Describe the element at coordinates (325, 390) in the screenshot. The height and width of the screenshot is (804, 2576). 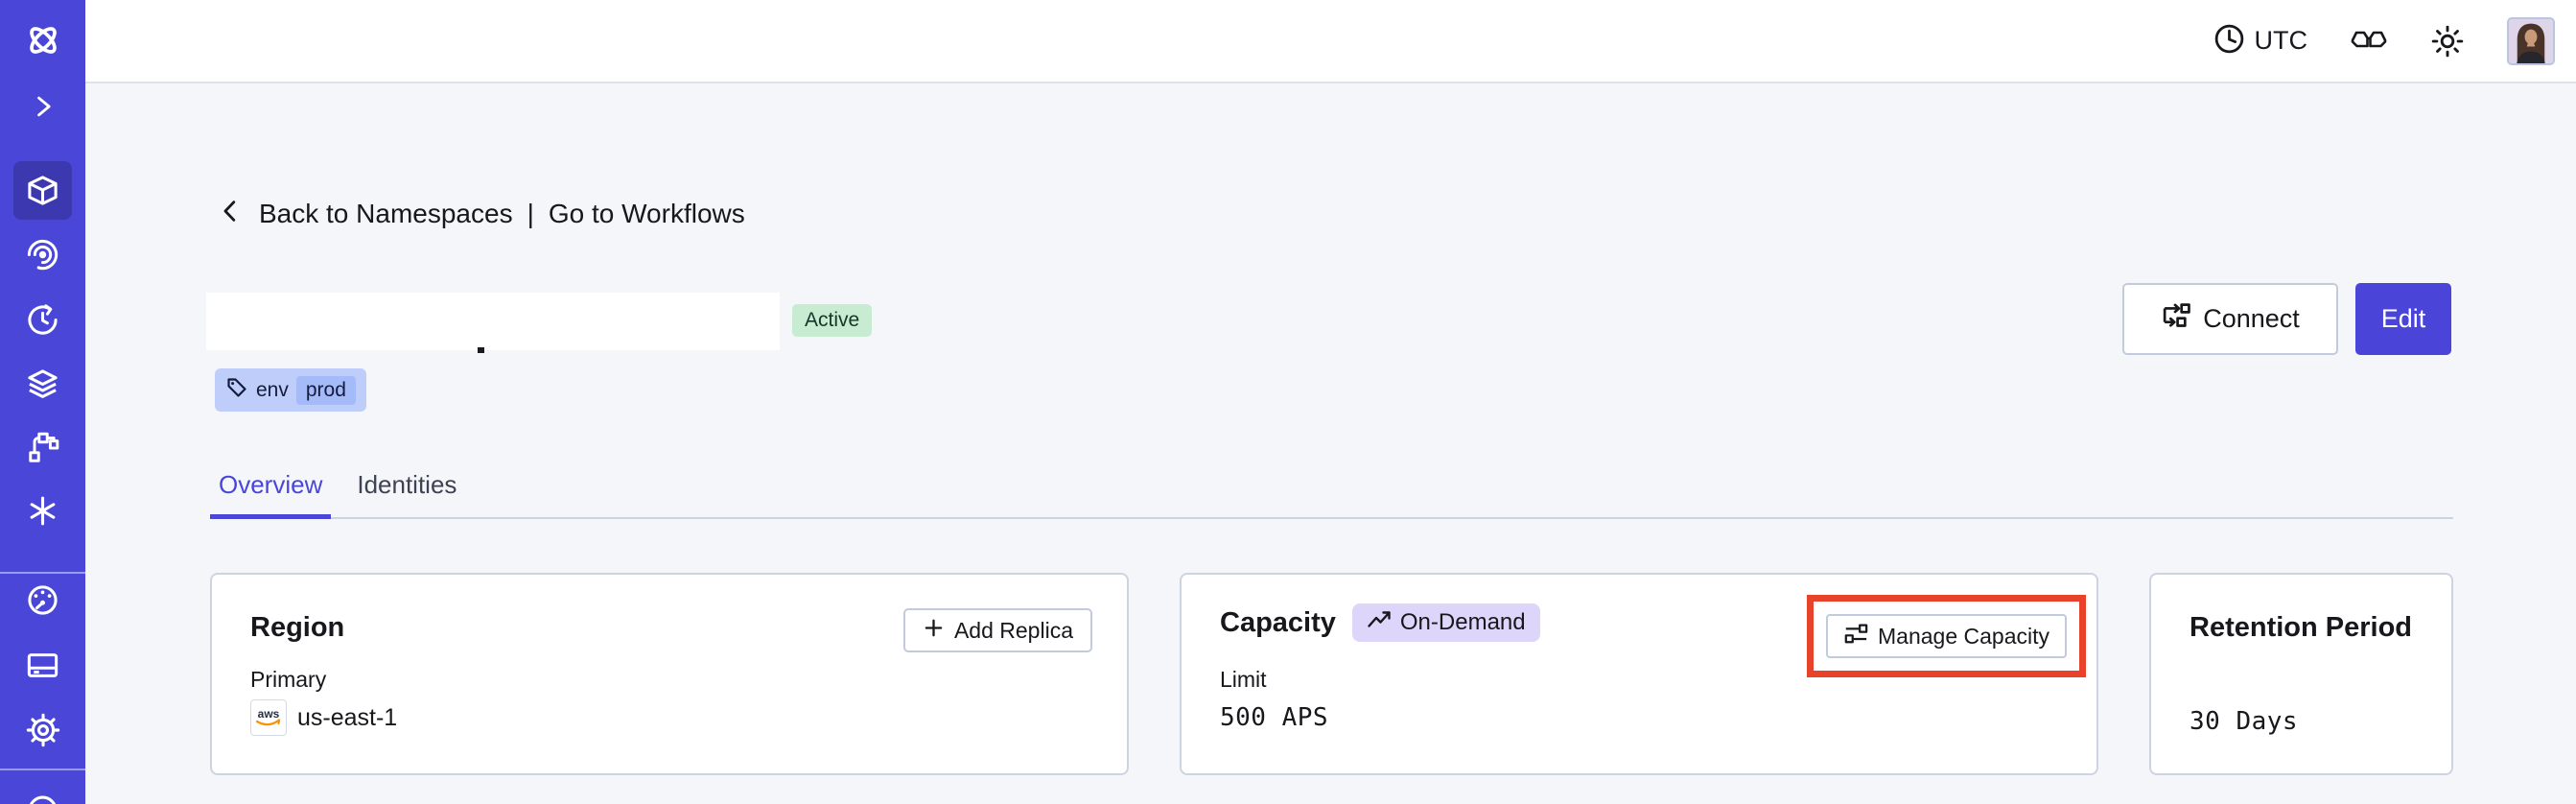
I see `tag-value: prod` at that location.